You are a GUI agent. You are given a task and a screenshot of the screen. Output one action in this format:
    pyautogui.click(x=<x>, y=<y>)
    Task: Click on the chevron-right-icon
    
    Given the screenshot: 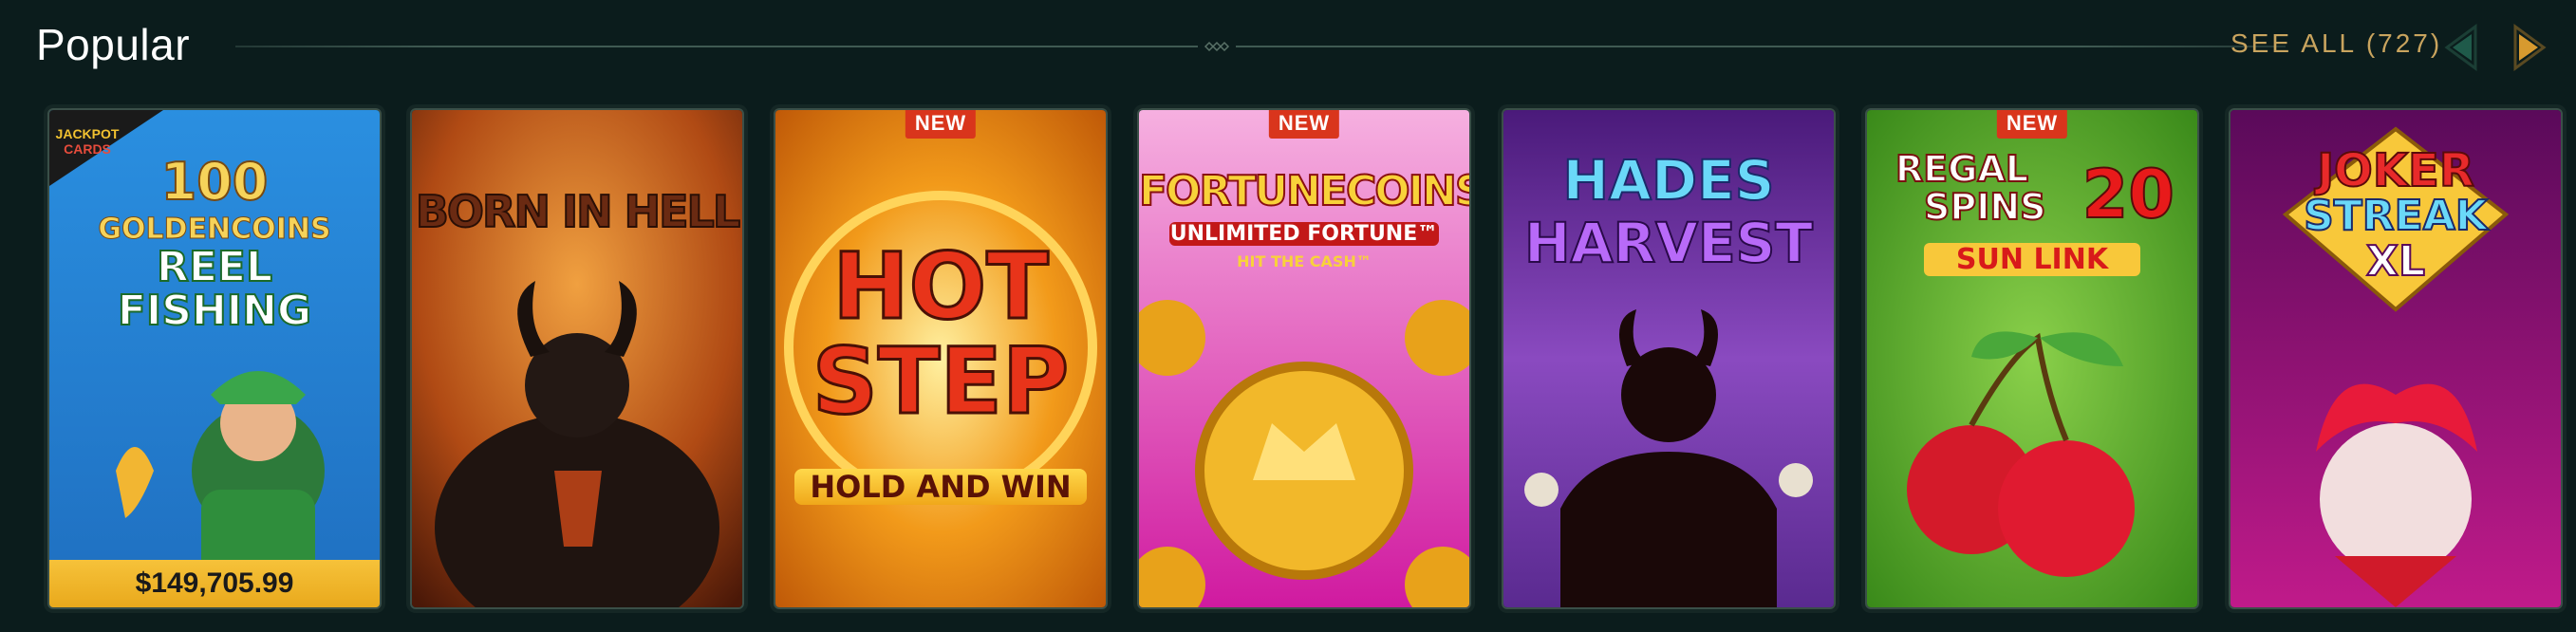 What is the action you would take?
    pyautogui.click(x=2529, y=48)
    